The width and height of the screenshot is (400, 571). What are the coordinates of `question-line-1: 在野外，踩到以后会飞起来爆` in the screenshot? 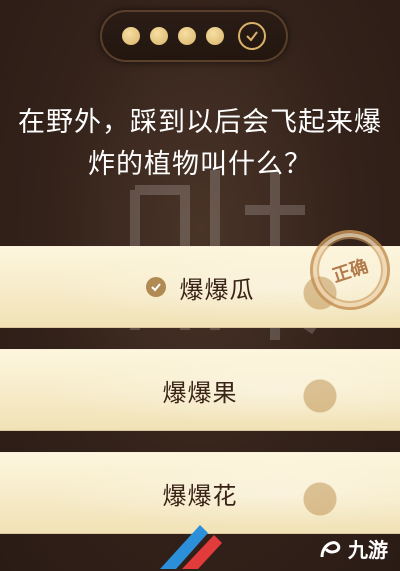 It's located at (200, 122).